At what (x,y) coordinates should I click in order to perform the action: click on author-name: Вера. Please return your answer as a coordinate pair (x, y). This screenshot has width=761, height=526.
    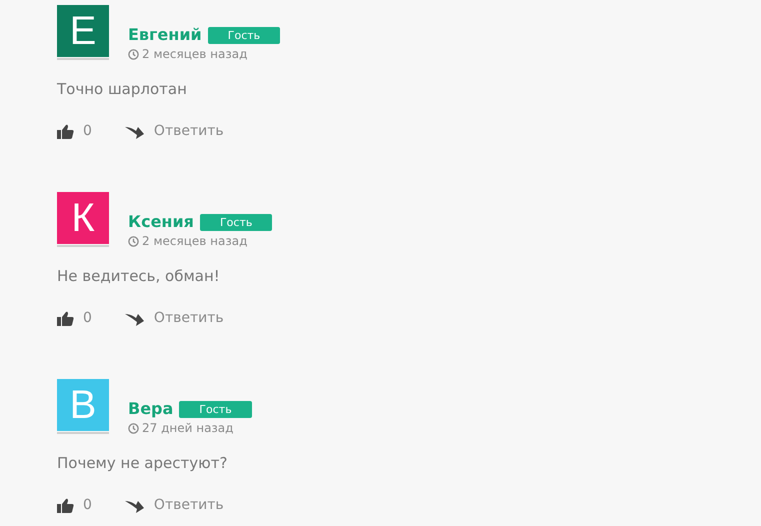
    Looking at the image, I should click on (151, 409).